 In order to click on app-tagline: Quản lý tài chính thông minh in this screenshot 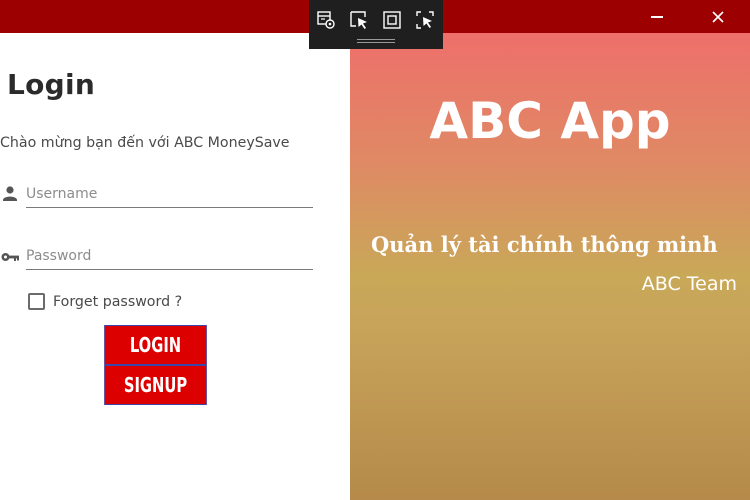, I will do `click(544, 244)`.